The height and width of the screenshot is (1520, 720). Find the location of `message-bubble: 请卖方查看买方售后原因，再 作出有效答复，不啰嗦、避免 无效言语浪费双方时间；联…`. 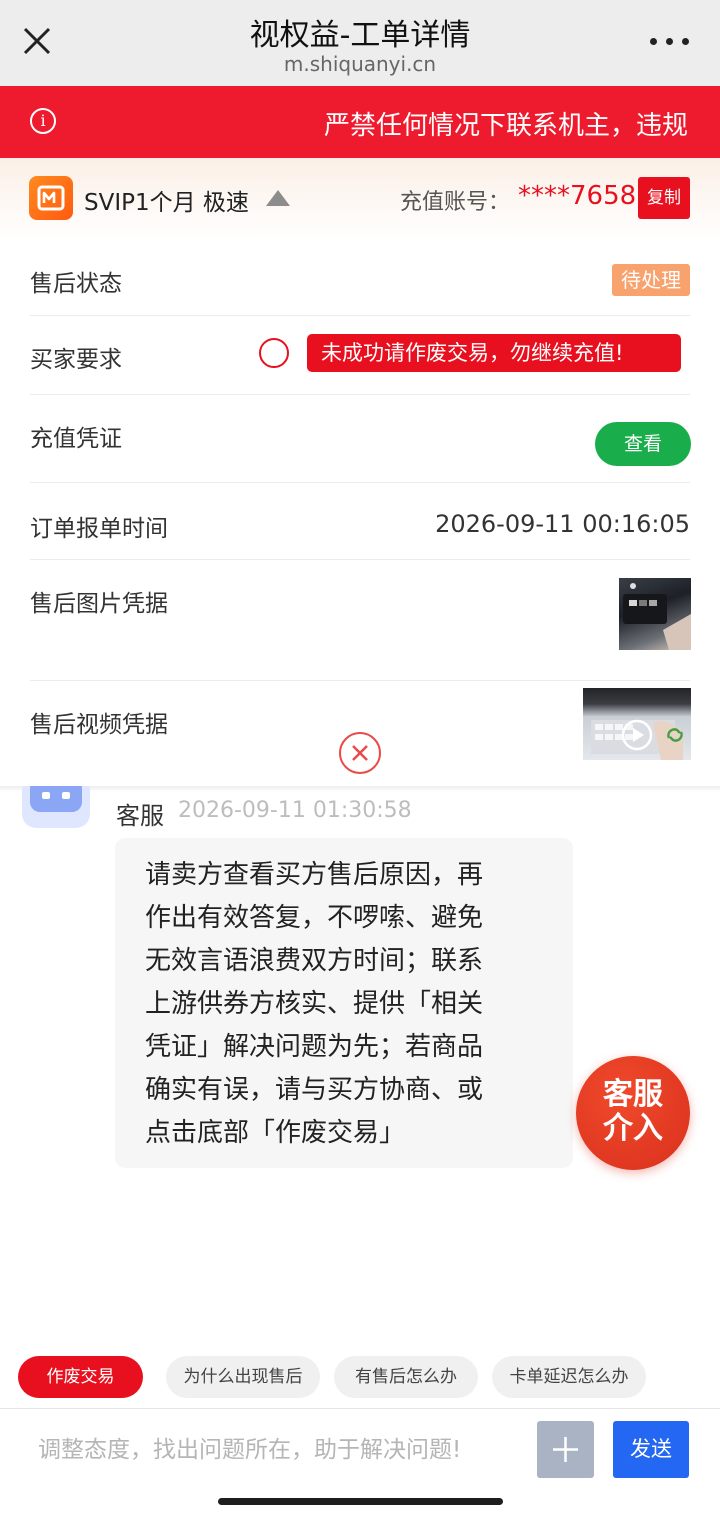

message-bubble: 请卖方查看买方售后原因，再 作出有效答复，不啰嗦、避免 无效言语浪费双方时间；联… is located at coordinates (344, 1003).